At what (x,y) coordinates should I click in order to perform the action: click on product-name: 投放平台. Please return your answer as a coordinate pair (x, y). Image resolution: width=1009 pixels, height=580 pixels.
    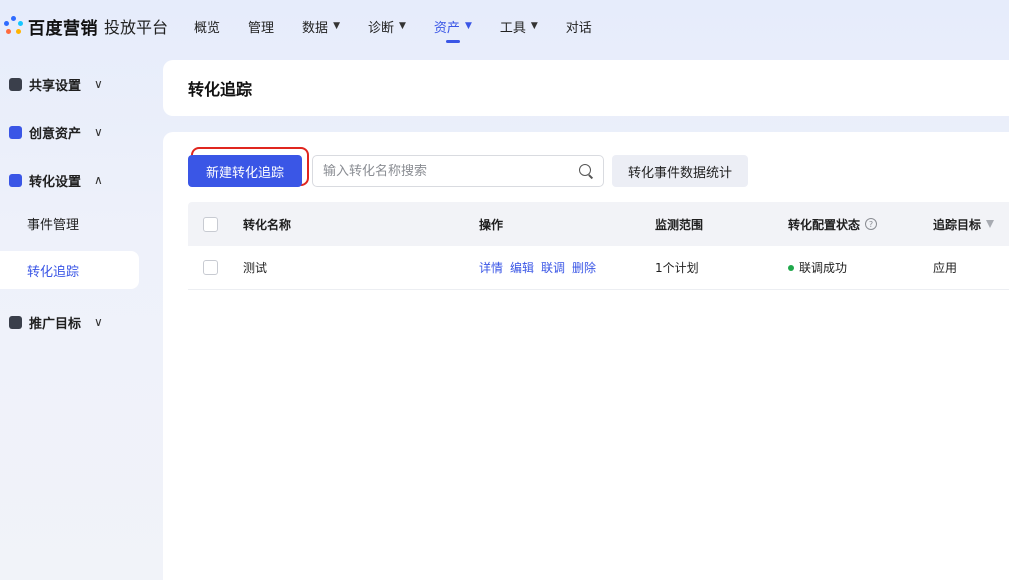
    Looking at the image, I should click on (136, 27).